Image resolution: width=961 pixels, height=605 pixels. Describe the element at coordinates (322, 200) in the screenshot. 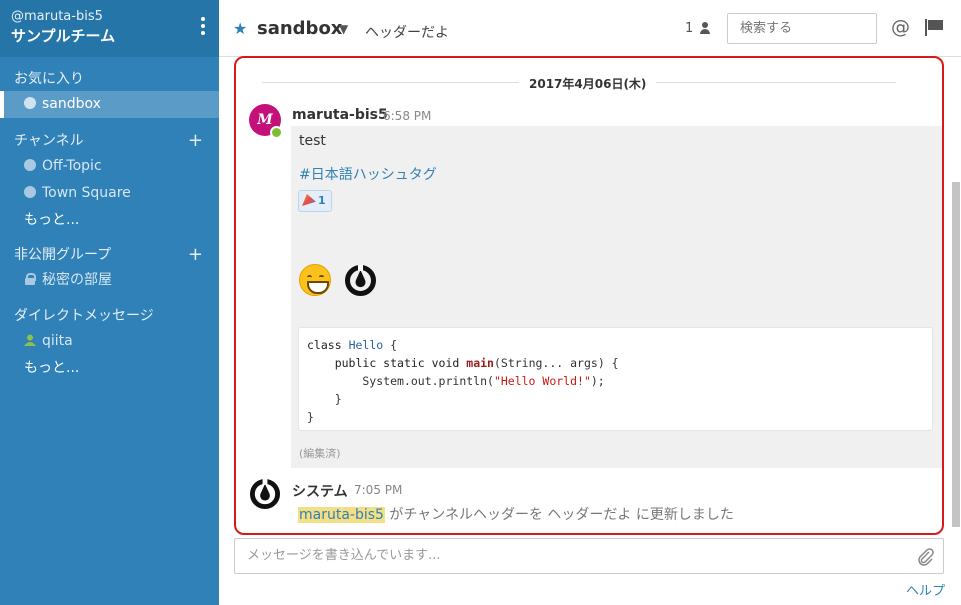

I see `reaction-count: 1` at that location.